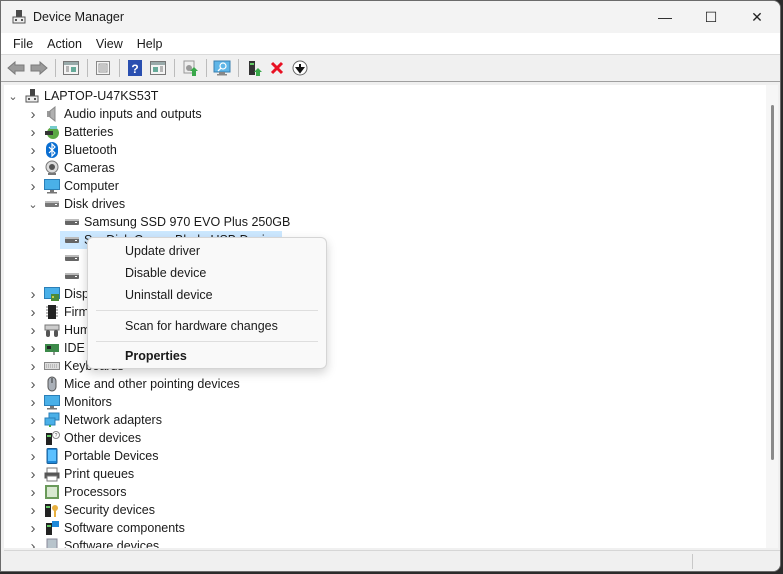 This screenshot has height=574, width=783. Describe the element at coordinates (207, 326) in the screenshot. I see `context-scan-hardware: Scan for hardware changes` at that location.